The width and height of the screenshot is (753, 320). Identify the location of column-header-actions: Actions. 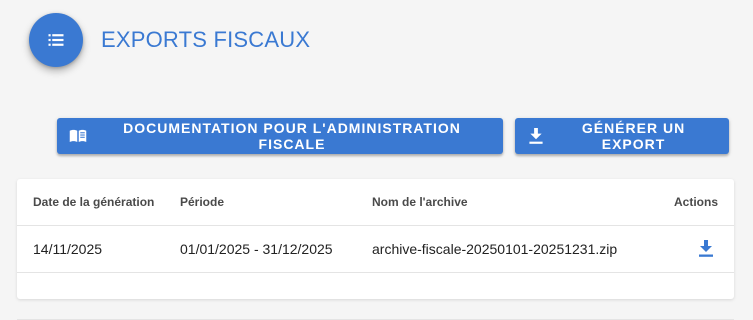
(683, 202).